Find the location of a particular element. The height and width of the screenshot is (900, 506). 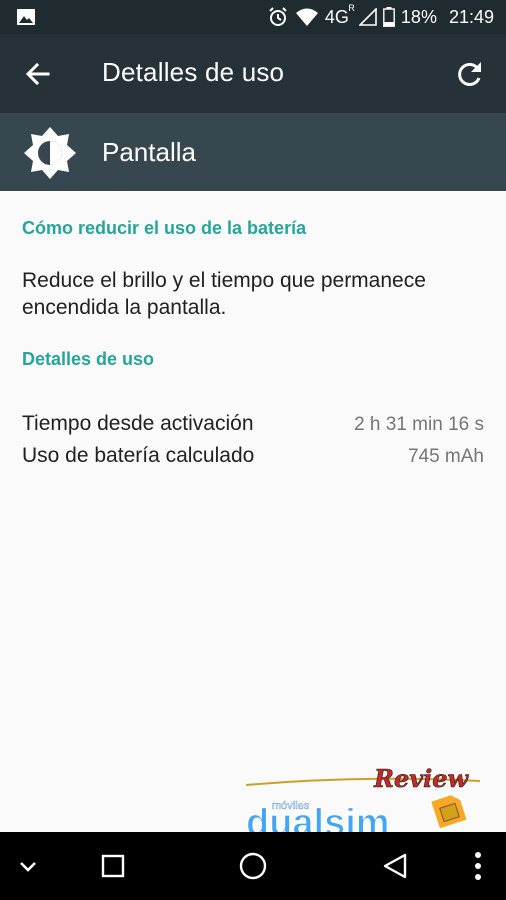

home-button is located at coordinates (253, 866).